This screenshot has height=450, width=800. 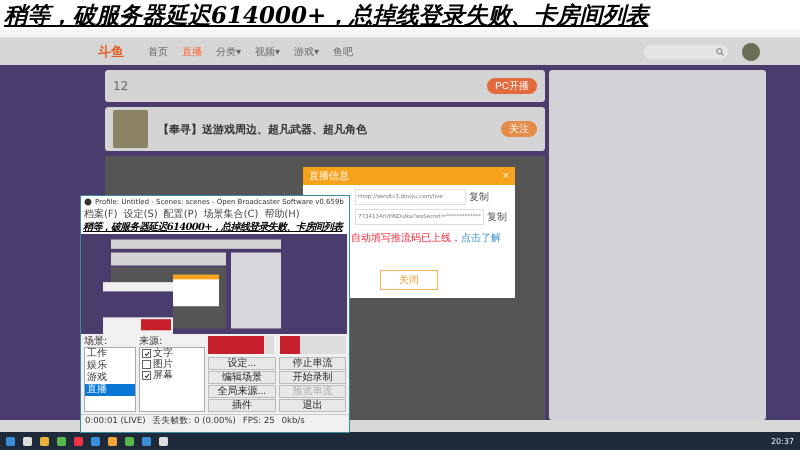 What do you see at coordinates (115, 421) in the screenshot?
I see `status-text: 0:00:01 (LIVE)` at bounding box center [115, 421].